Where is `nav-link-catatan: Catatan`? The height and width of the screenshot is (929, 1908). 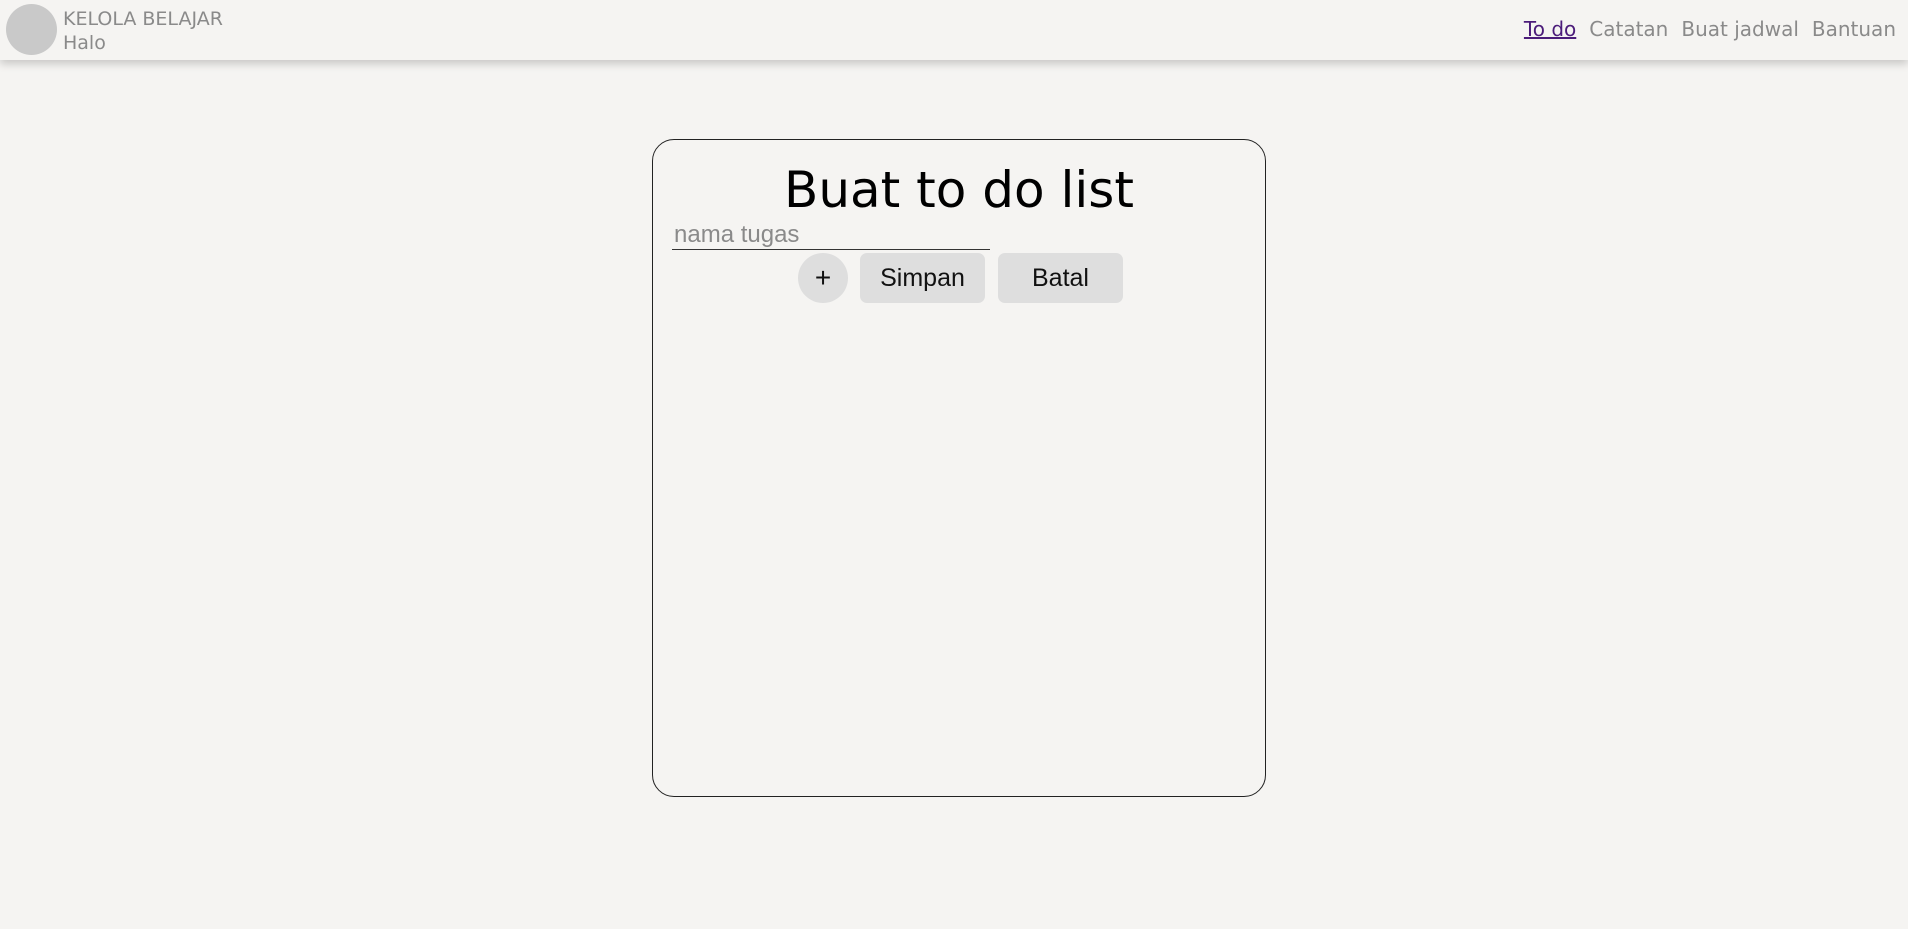
nav-link-catatan: Catatan is located at coordinates (1628, 29).